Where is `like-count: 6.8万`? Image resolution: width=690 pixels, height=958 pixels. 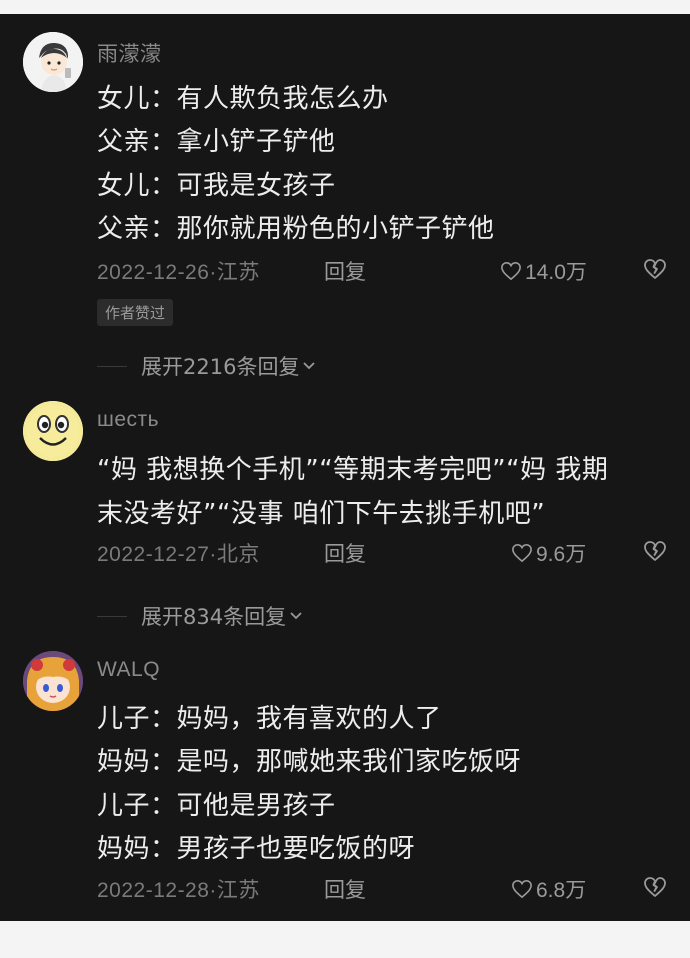
like-count: 6.8万 is located at coordinates (561, 890).